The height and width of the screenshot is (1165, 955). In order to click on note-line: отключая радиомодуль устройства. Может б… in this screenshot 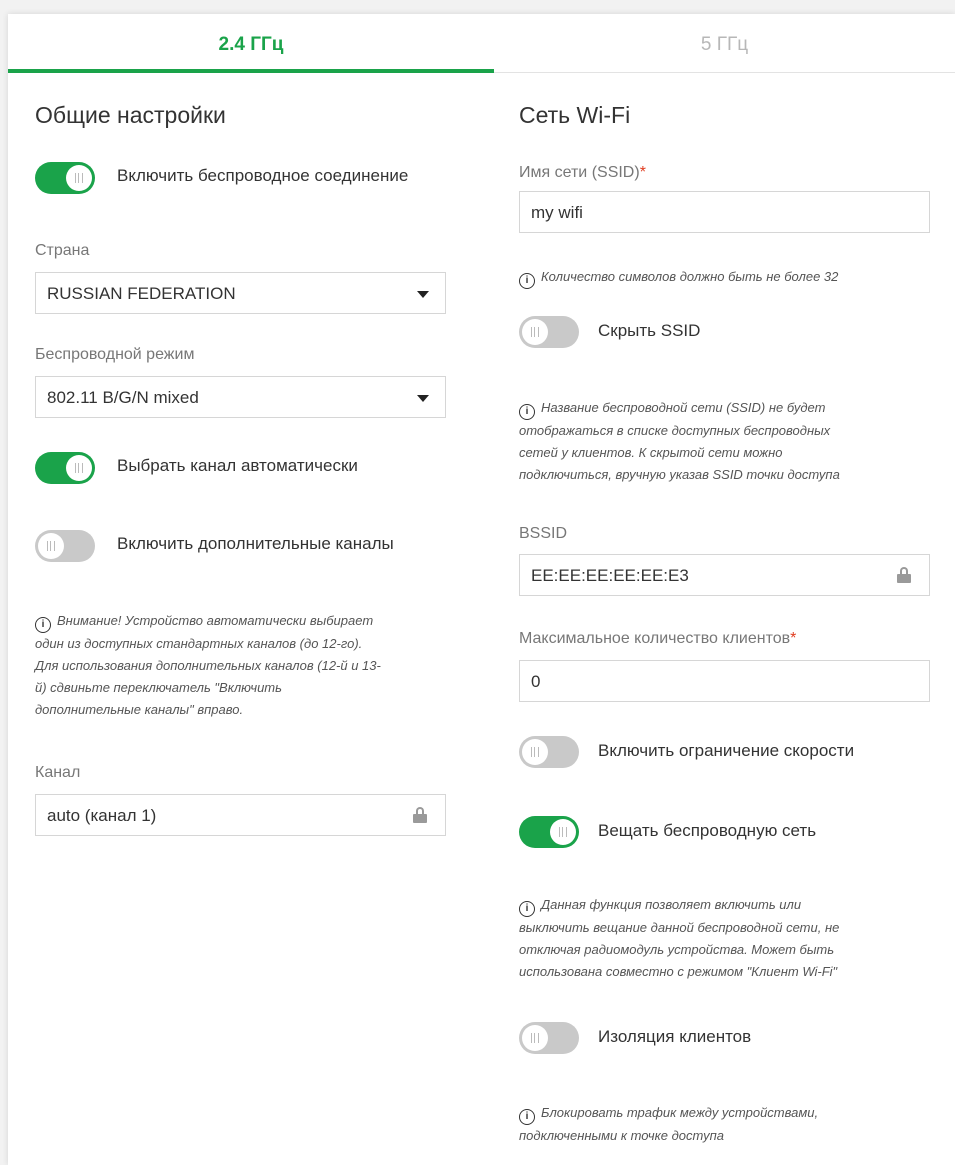, I will do `click(677, 949)`.